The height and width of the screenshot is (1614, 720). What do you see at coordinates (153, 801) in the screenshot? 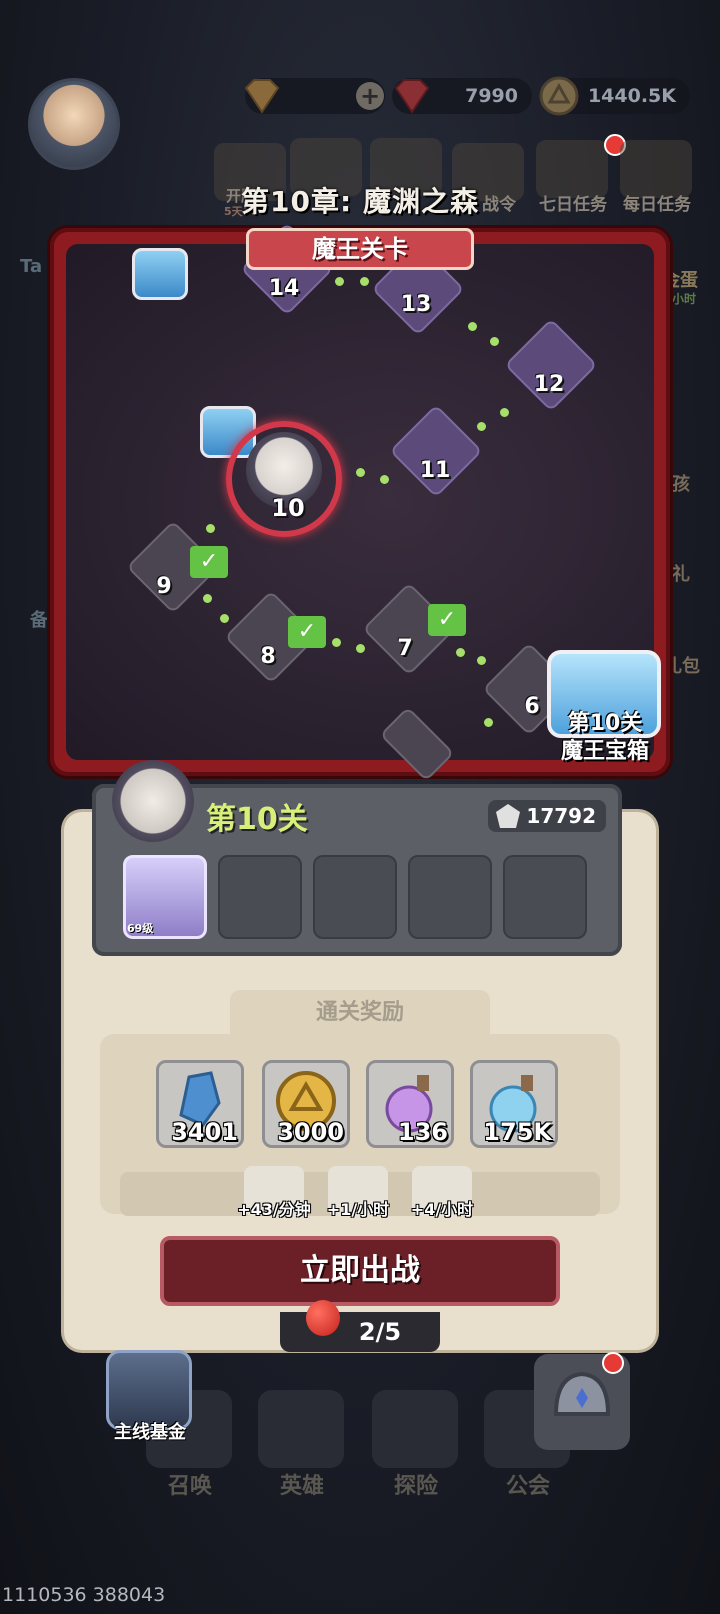
I see `stage-boss-avatar` at bounding box center [153, 801].